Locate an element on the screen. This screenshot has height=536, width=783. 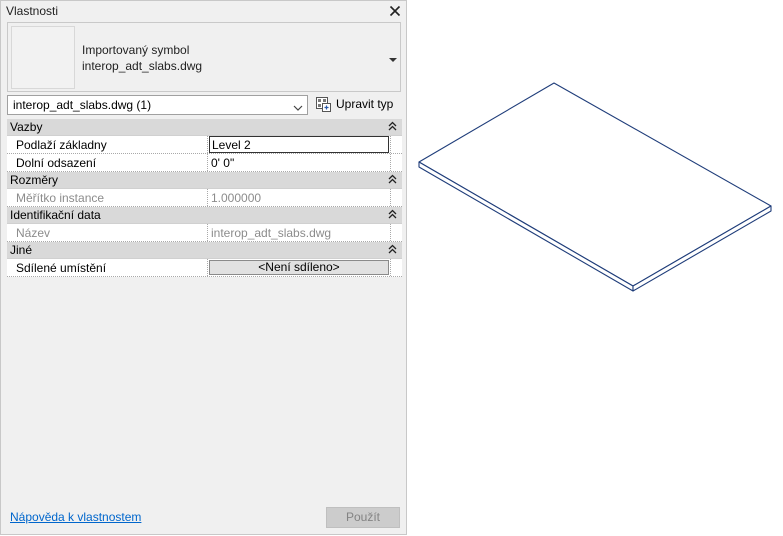
type-family-label: Importovaný symbol is located at coordinates (136, 50).